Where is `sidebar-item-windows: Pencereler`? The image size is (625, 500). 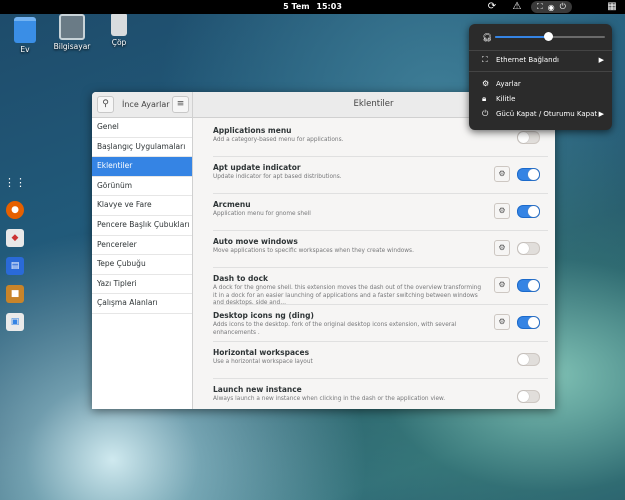
sidebar-item-windows: Pencereler is located at coordinates (142, 246).